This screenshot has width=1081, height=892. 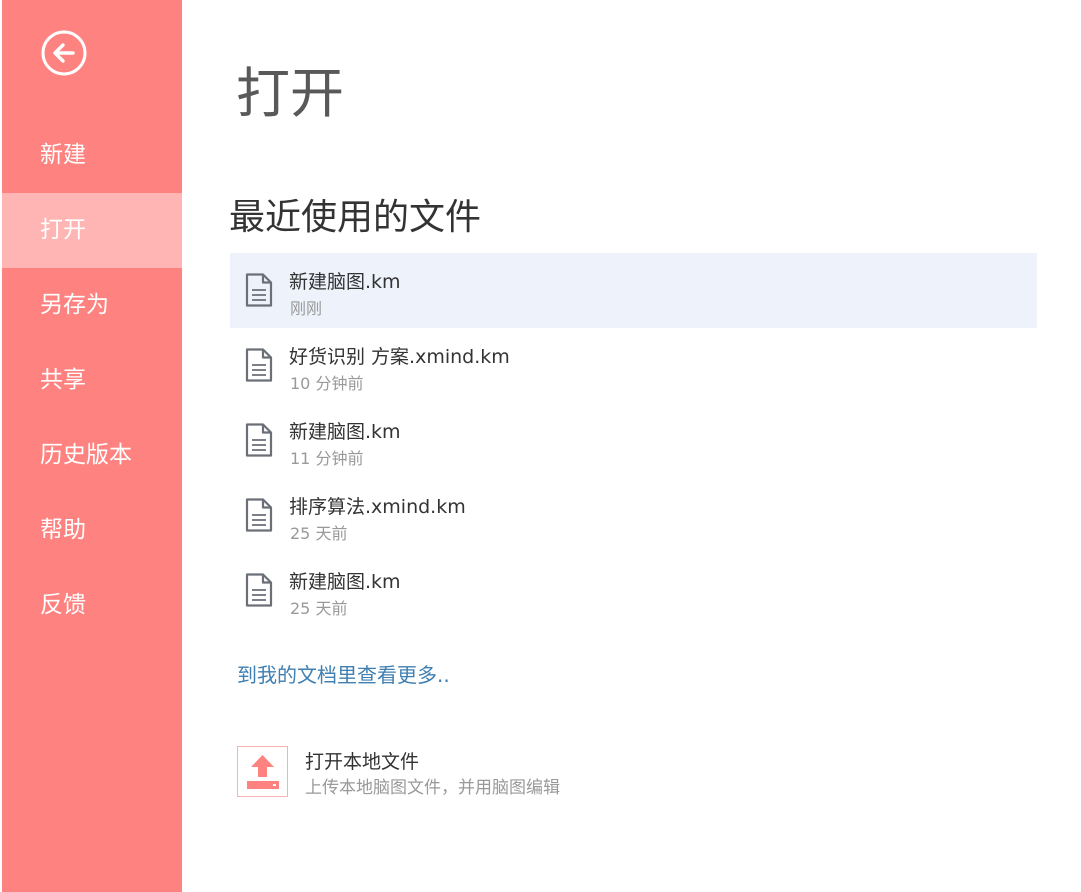 I want to click on sidebar-nav: 新建 打开 另存为 共享 历史版本 帮助 反馈, so click(x=92, y=380).